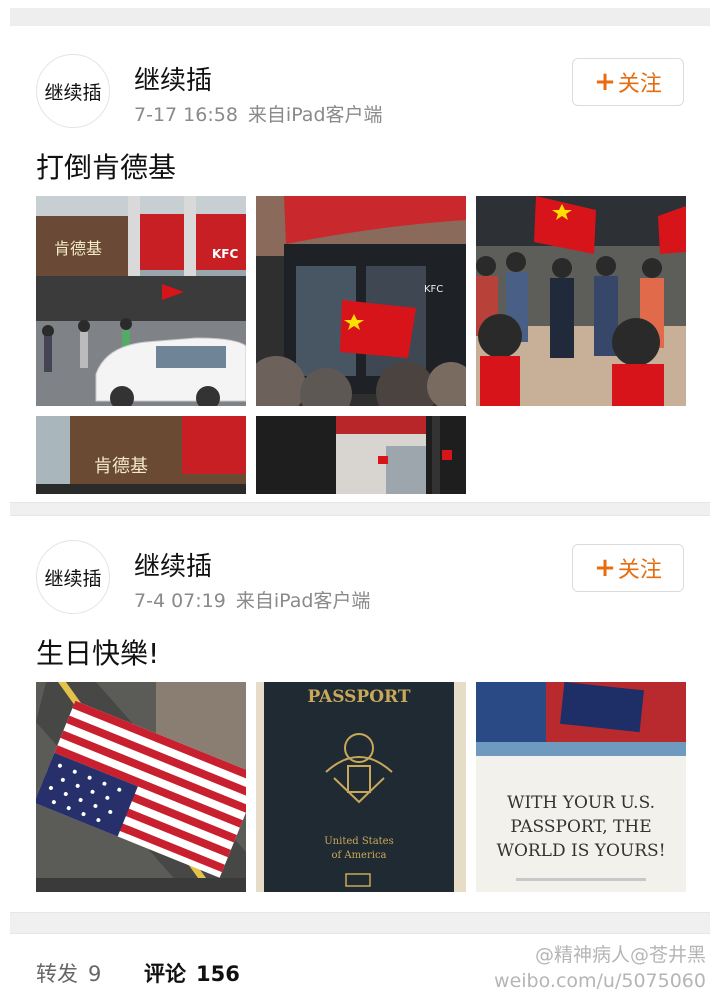 This screenshot has height=998, width=720. I want to click on comment-count: 156, so click(218, 974).